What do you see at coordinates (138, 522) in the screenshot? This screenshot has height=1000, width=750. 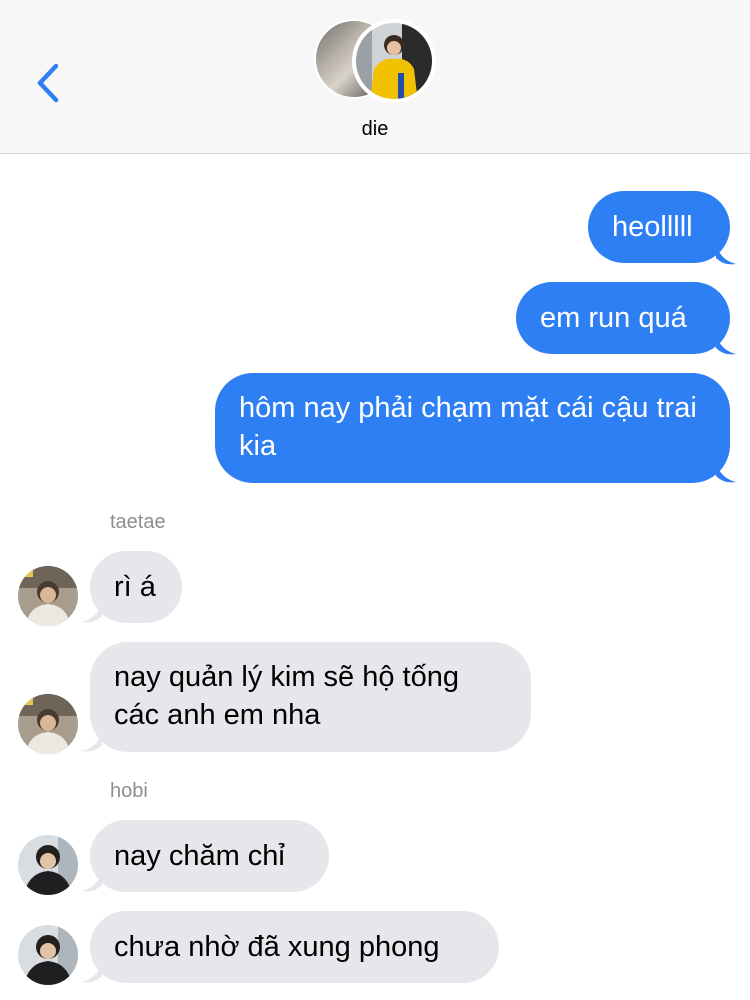 I see `sender-name: taetae` at bounding box center [138, 522].